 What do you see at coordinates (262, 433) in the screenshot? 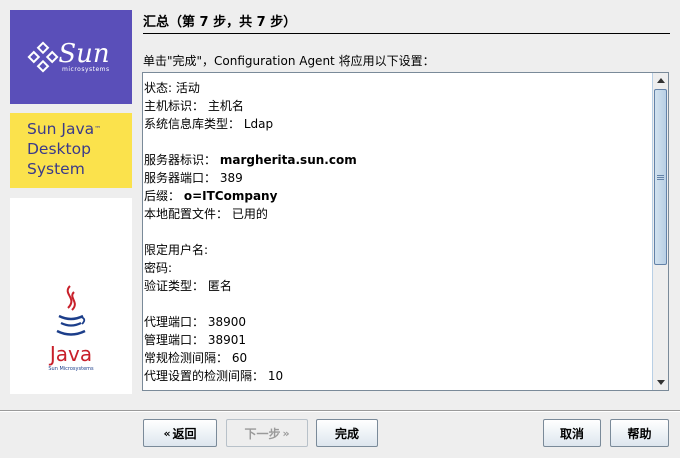
I see `next-button-label: 下一步` at bounding box center [262, 433].